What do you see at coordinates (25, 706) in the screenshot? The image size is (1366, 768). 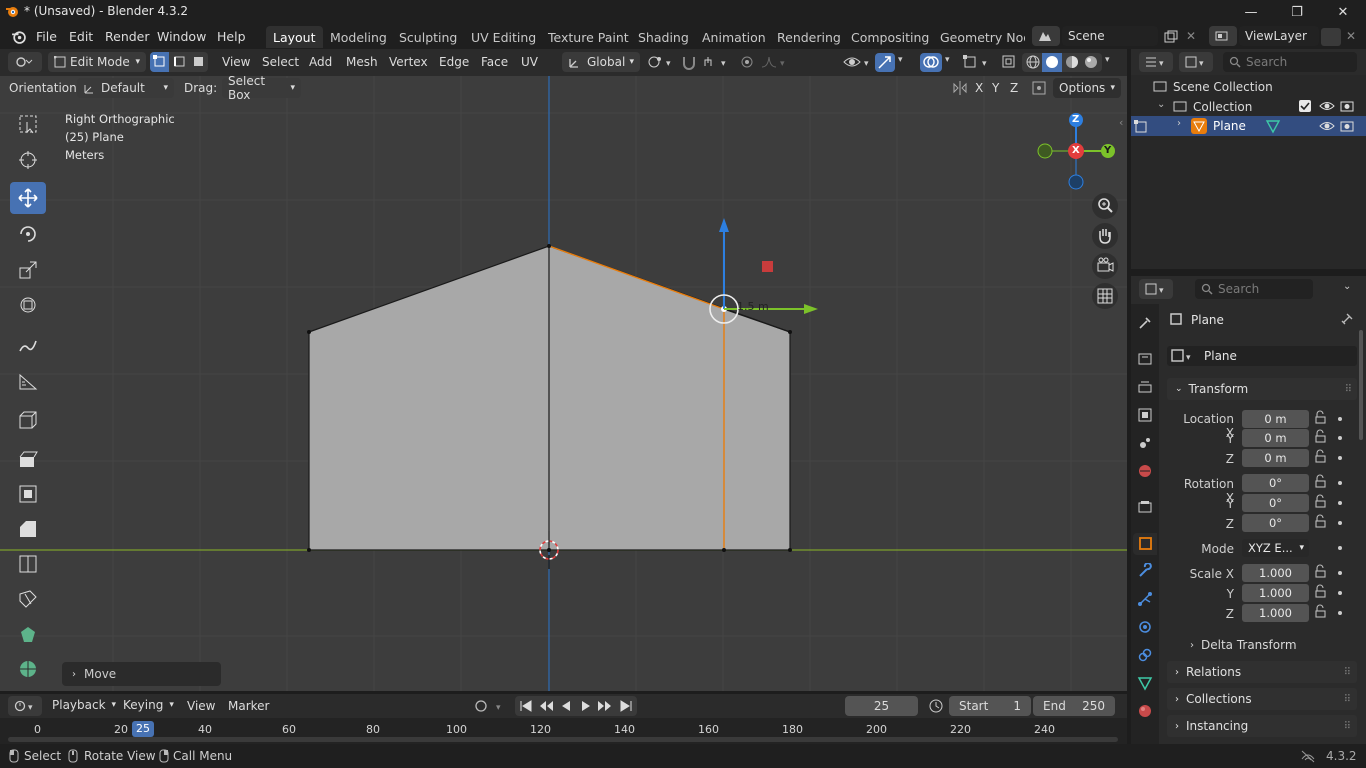 I see `timeline-editor-type-icon: ▾` at bounding box center [25, 706].